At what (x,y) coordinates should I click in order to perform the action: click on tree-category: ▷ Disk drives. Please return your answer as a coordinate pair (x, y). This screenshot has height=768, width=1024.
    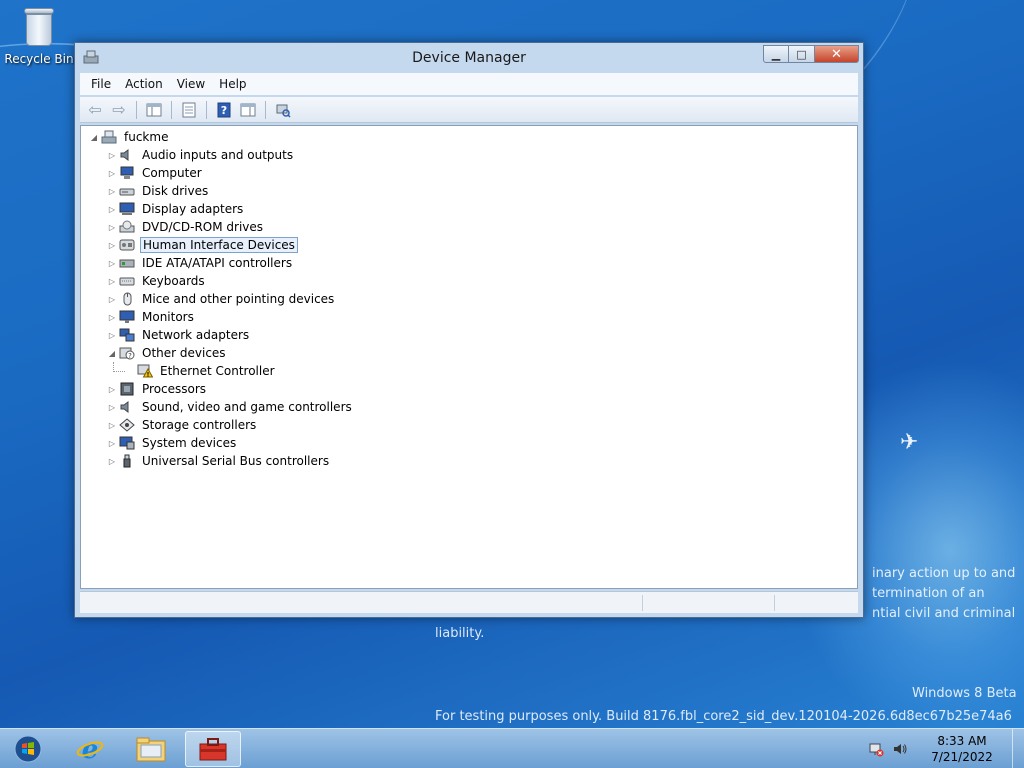
    Looking at the image, I should click on (220, 191).